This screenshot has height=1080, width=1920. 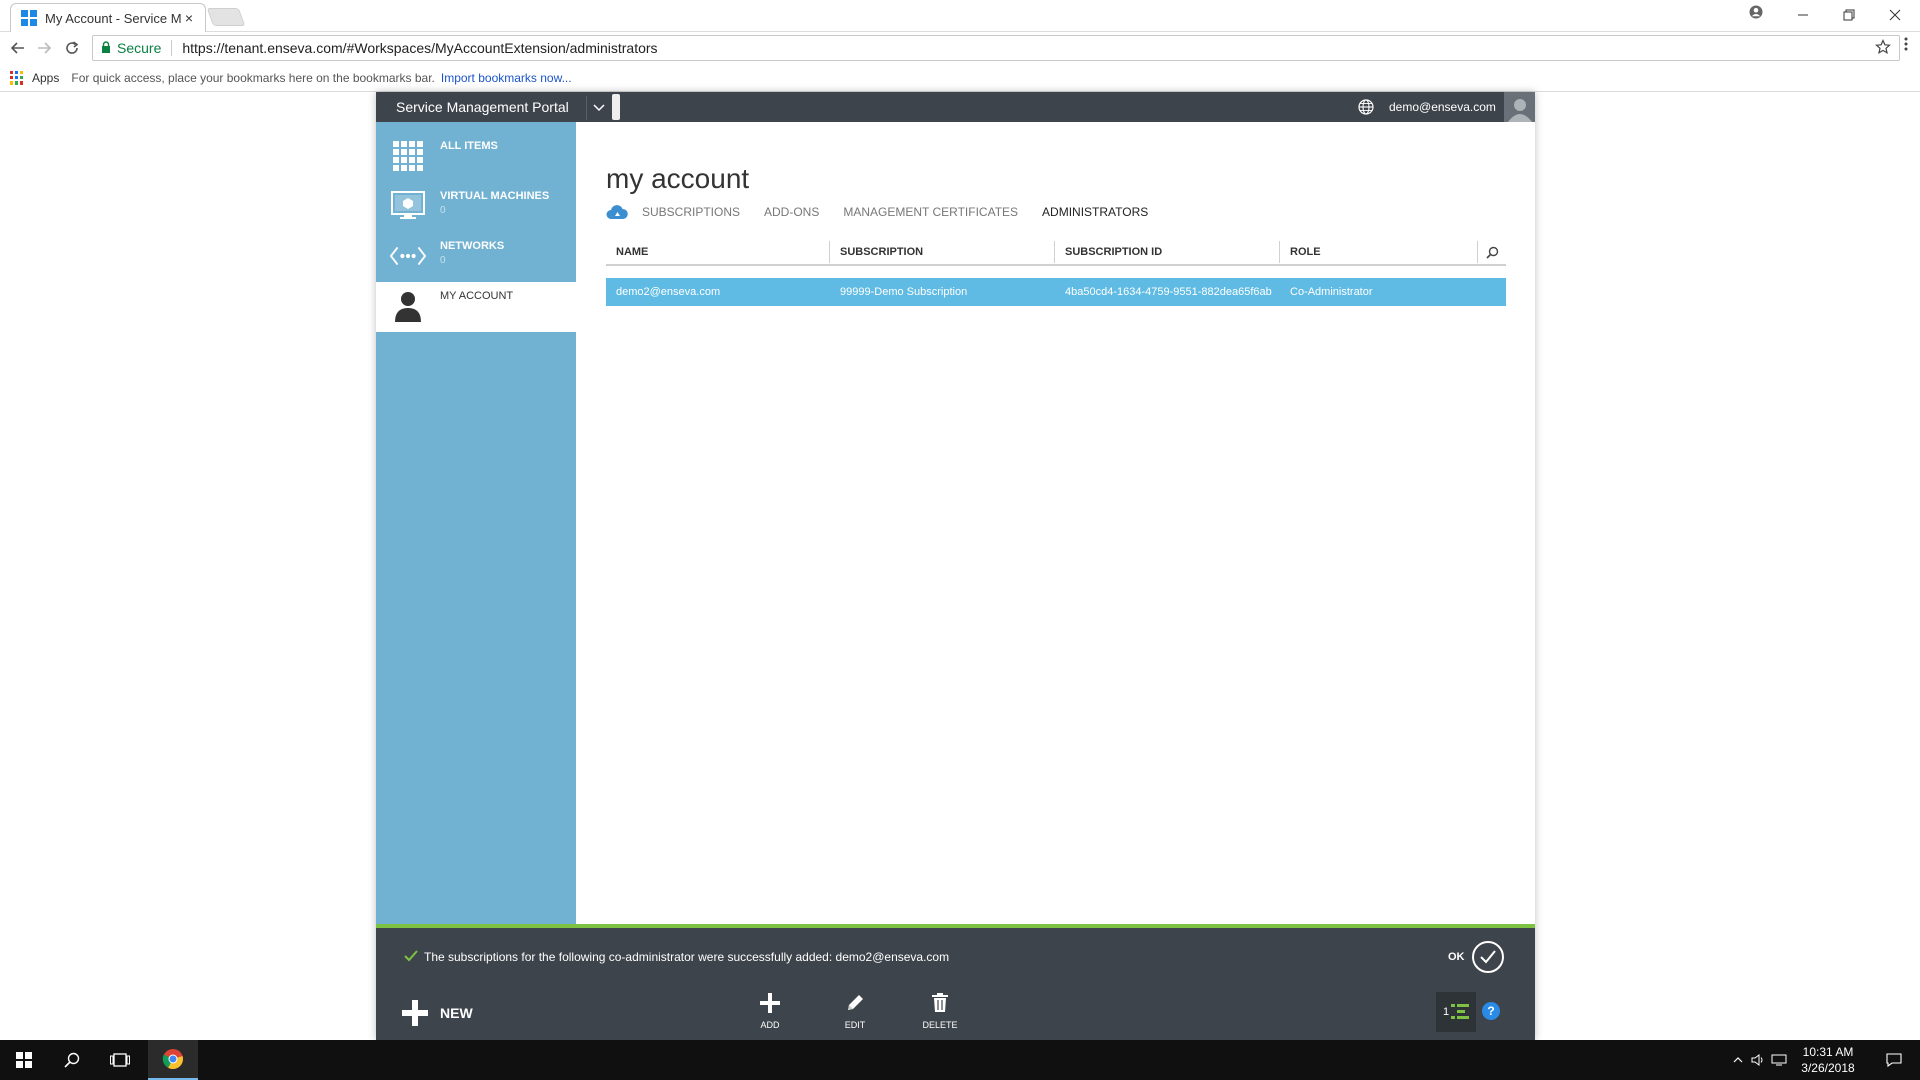 I want to click on cell-name: demo2@enseva.com, so click(x=668, y=292).